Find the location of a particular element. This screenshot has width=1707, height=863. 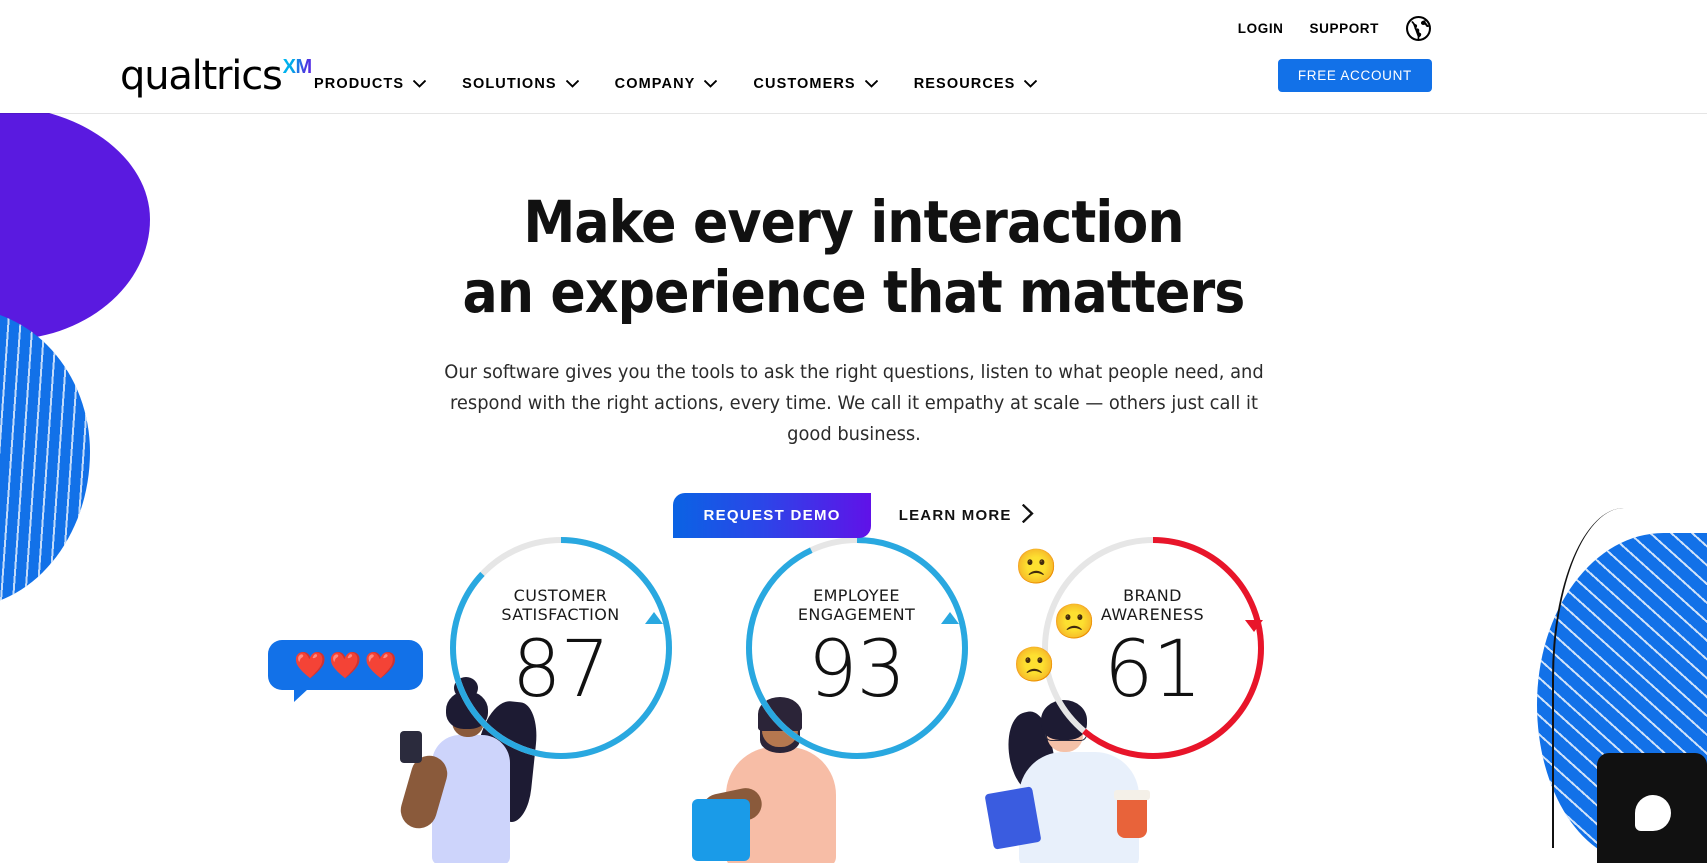

nav-label: COMPANY is located at coordinates (655, 84).